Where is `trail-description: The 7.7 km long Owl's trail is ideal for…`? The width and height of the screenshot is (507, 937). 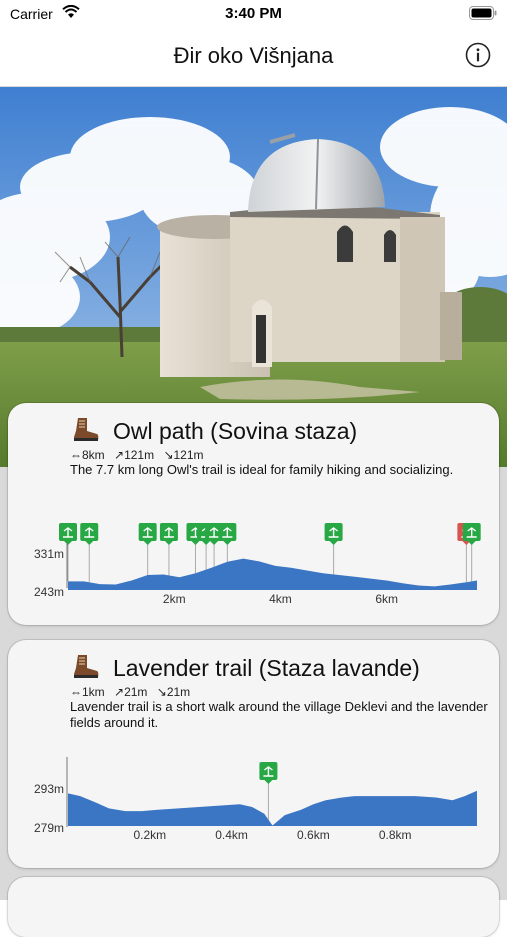
trail-description: The 7.7 km long Owl's trail is ideal for… is located at coordinates (262, 469).